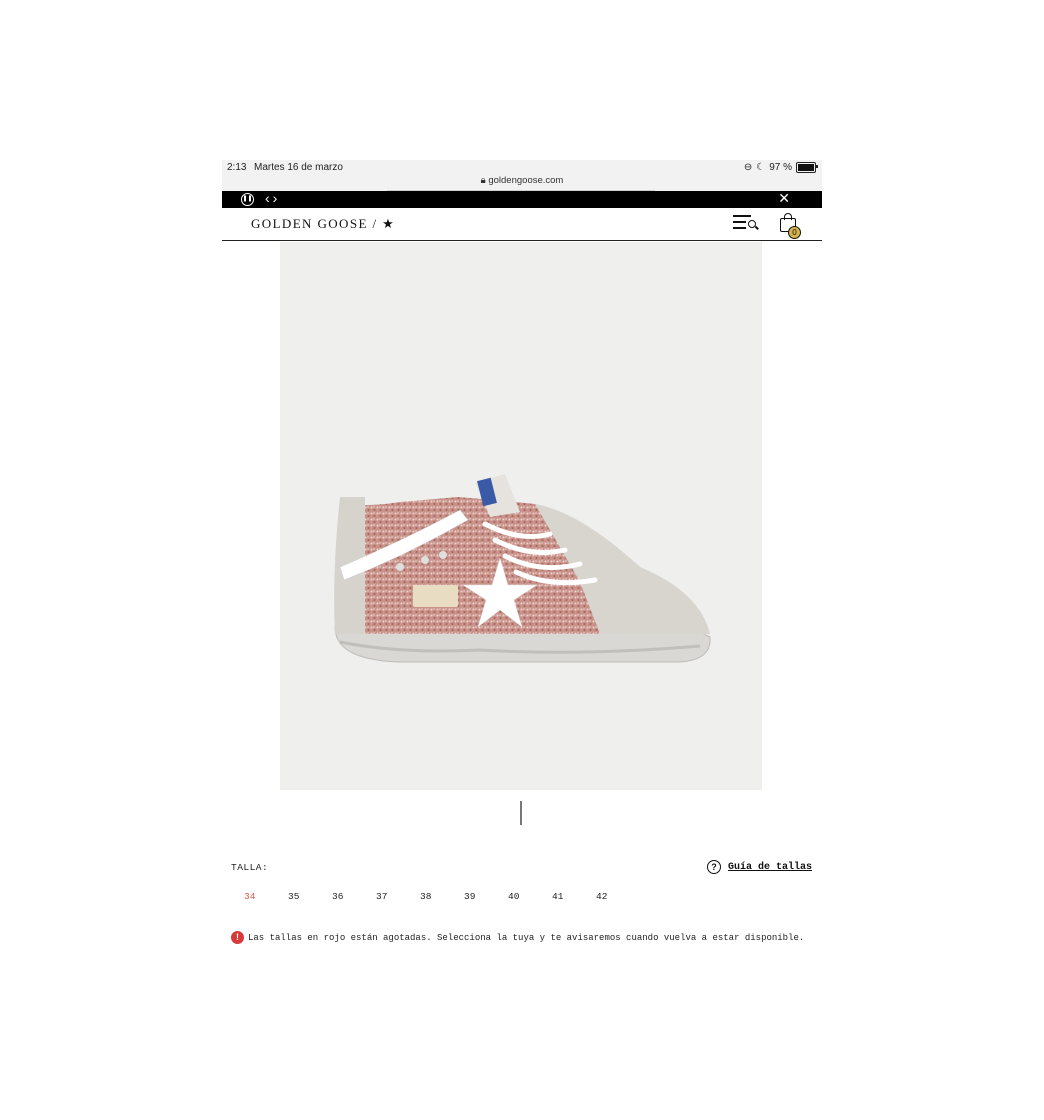  Describe the element at coordinates (784, 198) in the screenshot. I see `close-icon: ✕` at that location.